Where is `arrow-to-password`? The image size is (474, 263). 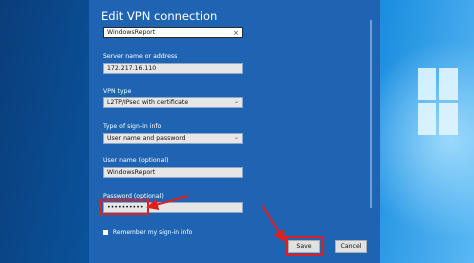
arrow-to-password is located at coordinates (167, 203).